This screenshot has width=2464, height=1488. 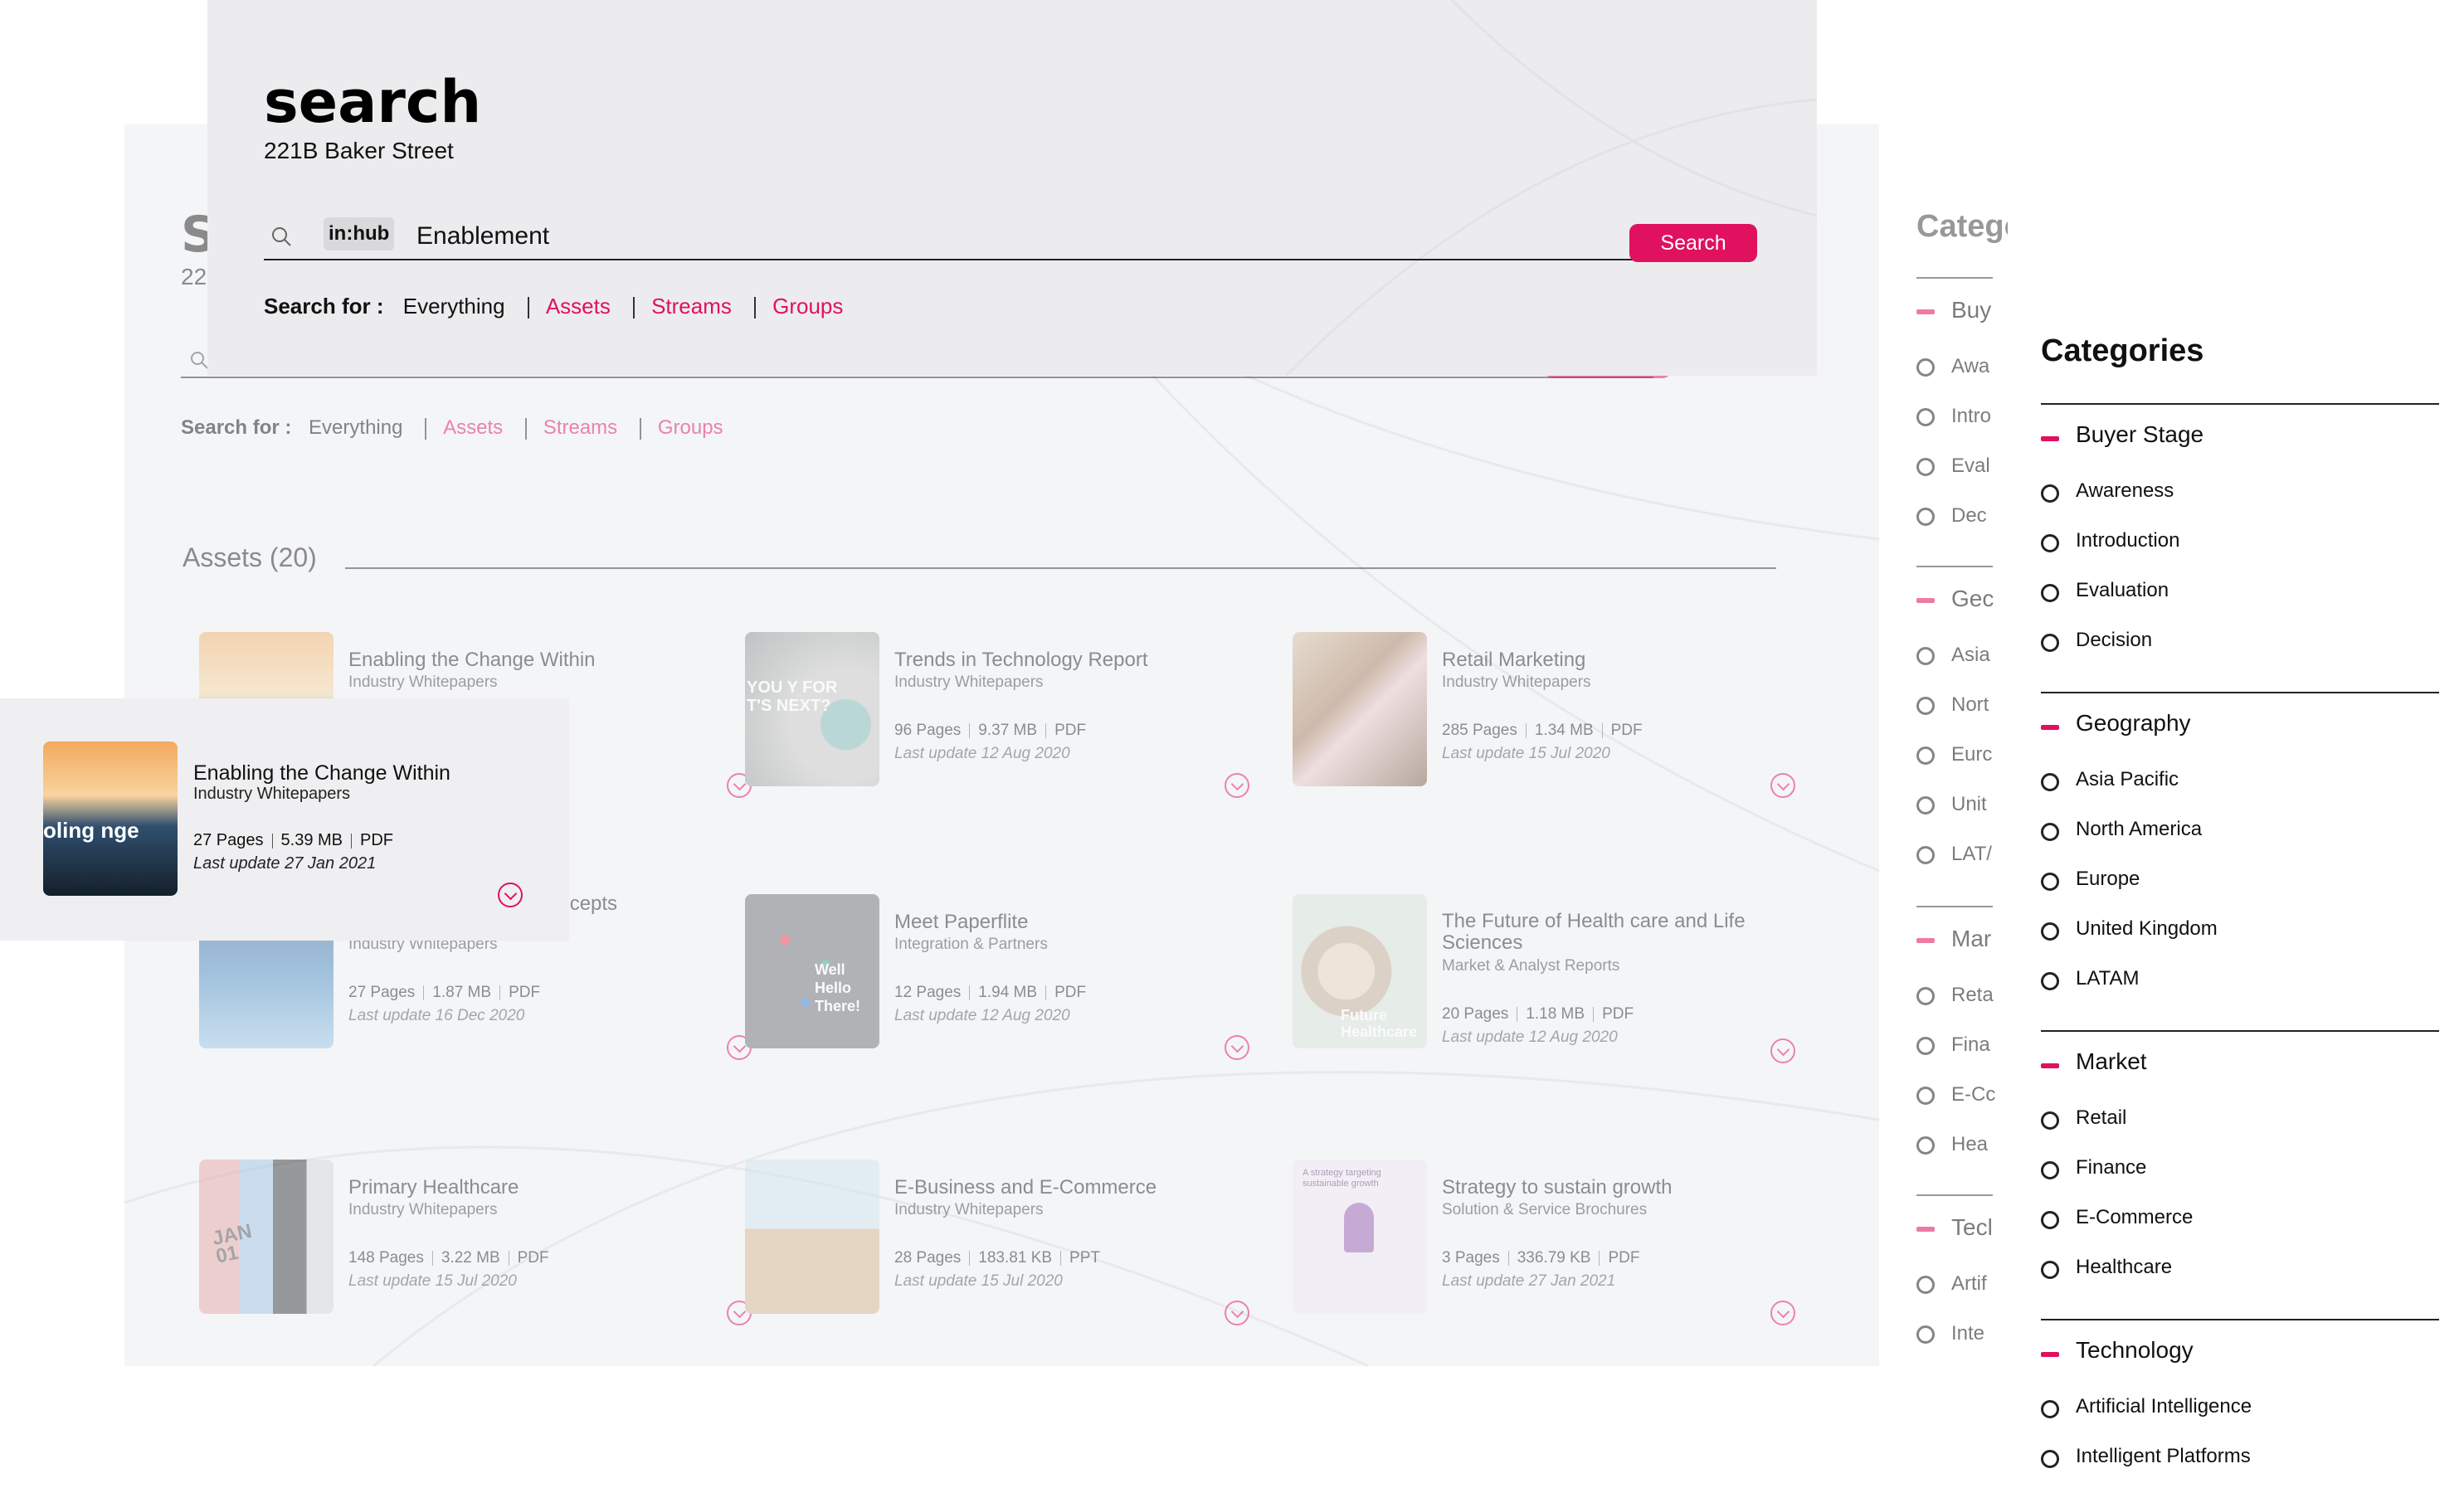 I want to click on asset-title: Strategy to sustain growth, so click(x=1557, y=1187).